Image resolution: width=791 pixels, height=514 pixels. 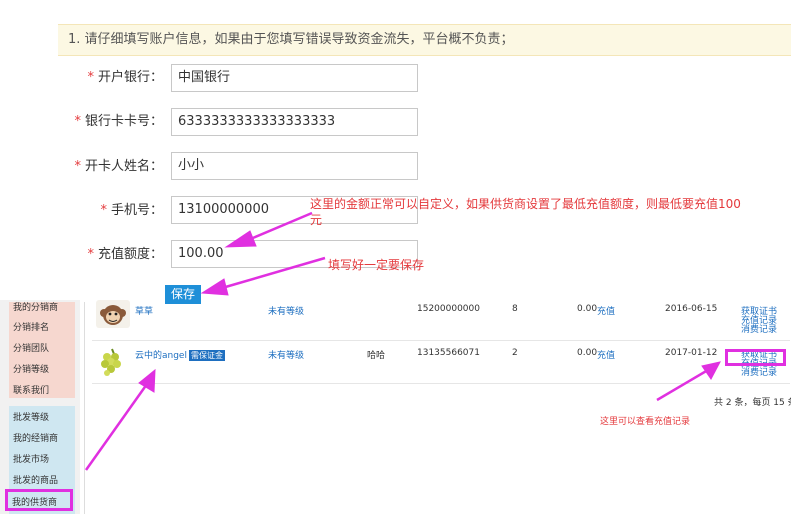 I want to click on sidebar-item-my-dealers: 我的经销商, so click(x=35, y=437).